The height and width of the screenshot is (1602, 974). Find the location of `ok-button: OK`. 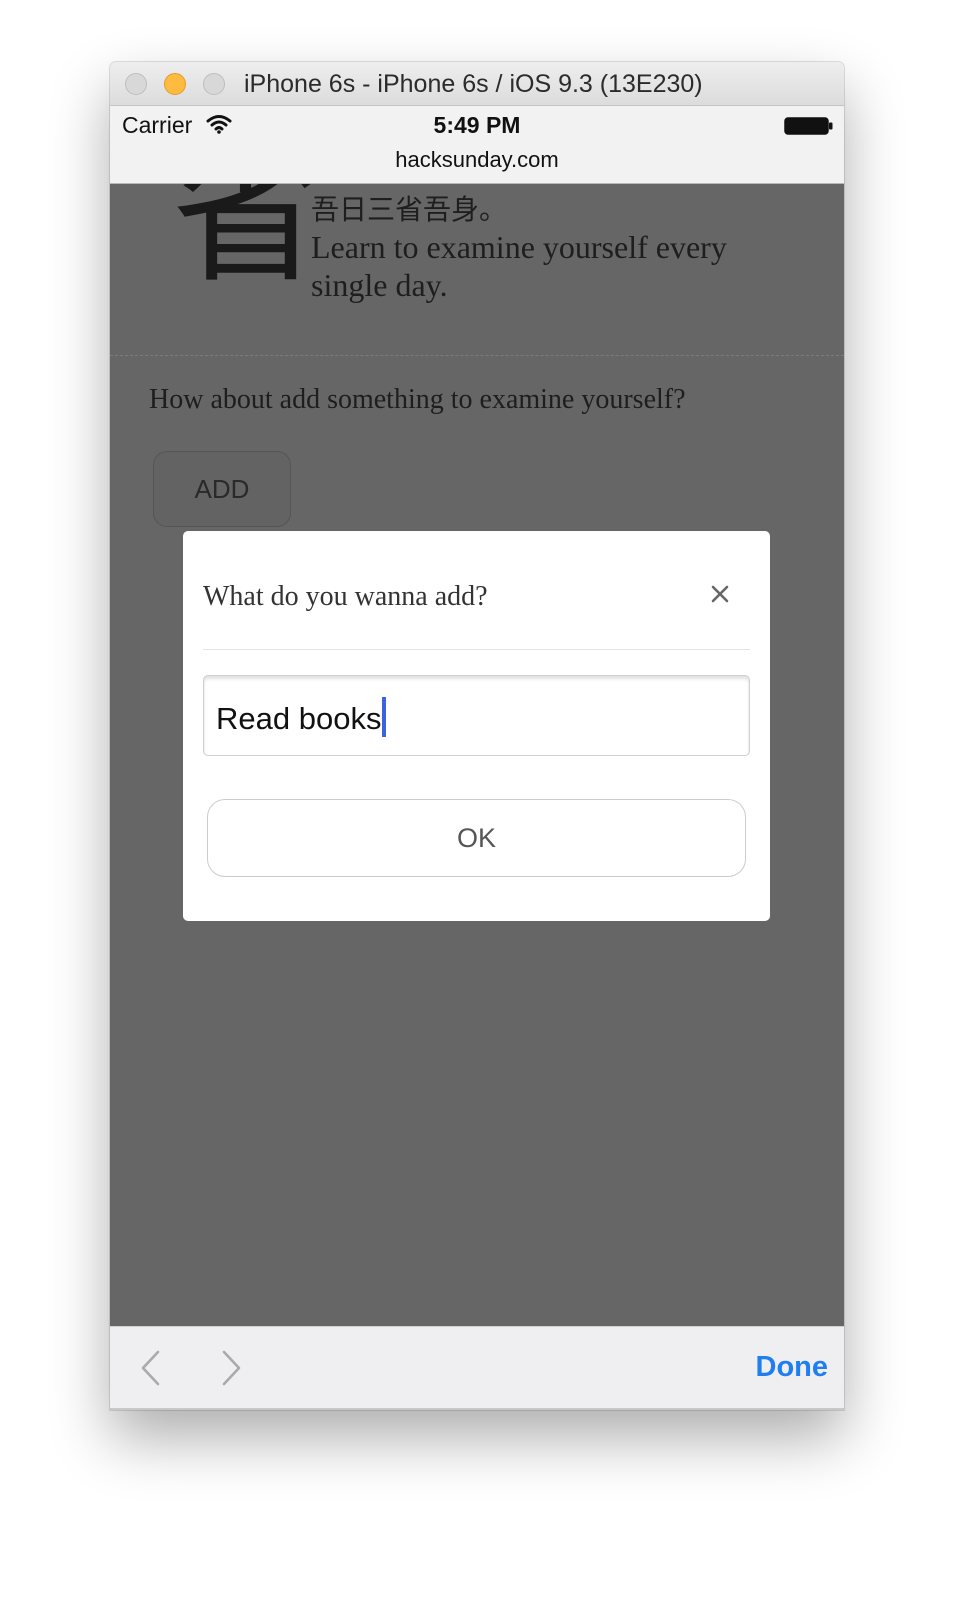

ok-button: OK is located at coordinates (476, 838).